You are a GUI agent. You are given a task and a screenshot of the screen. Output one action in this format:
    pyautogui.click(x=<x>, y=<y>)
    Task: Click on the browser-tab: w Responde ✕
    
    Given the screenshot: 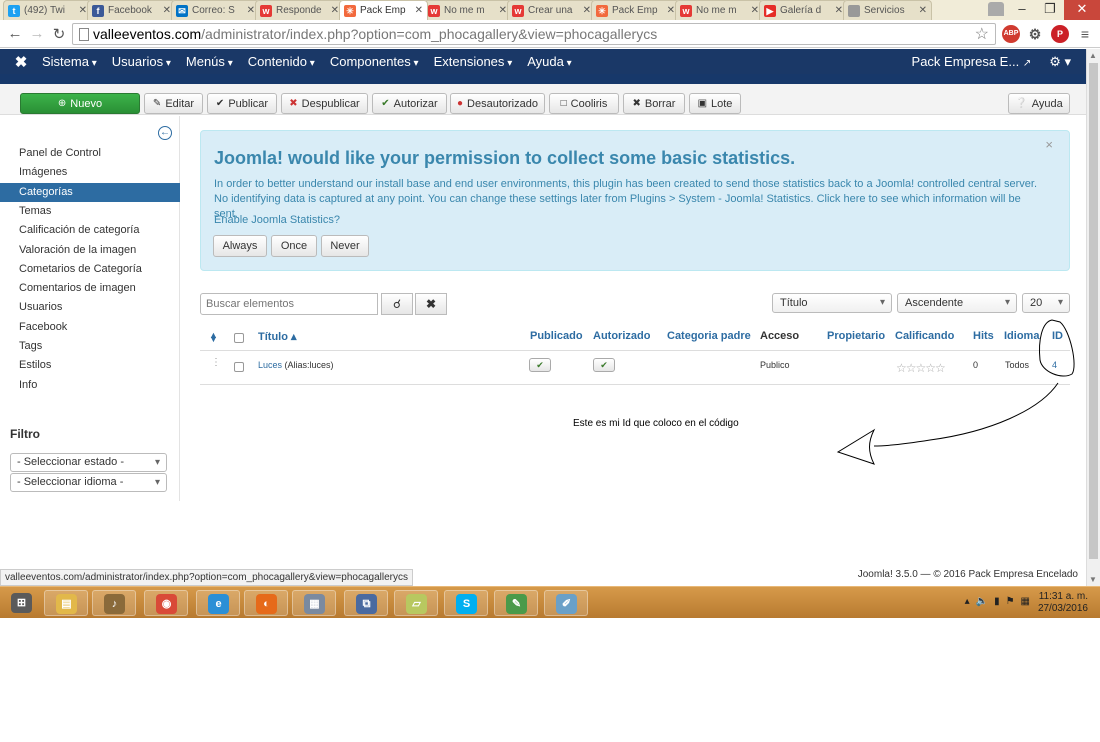 What is the action you would take?
    pyautogui.click(x=299, y=10)
    